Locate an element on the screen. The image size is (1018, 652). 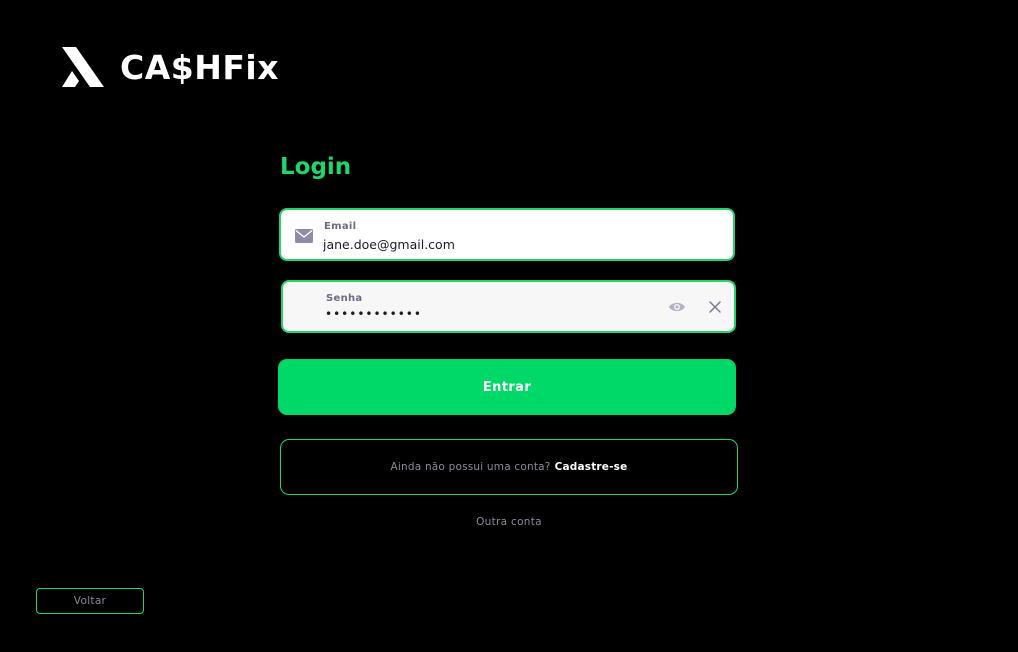
enter-button: Entrar is located at coordinates (507, 387).